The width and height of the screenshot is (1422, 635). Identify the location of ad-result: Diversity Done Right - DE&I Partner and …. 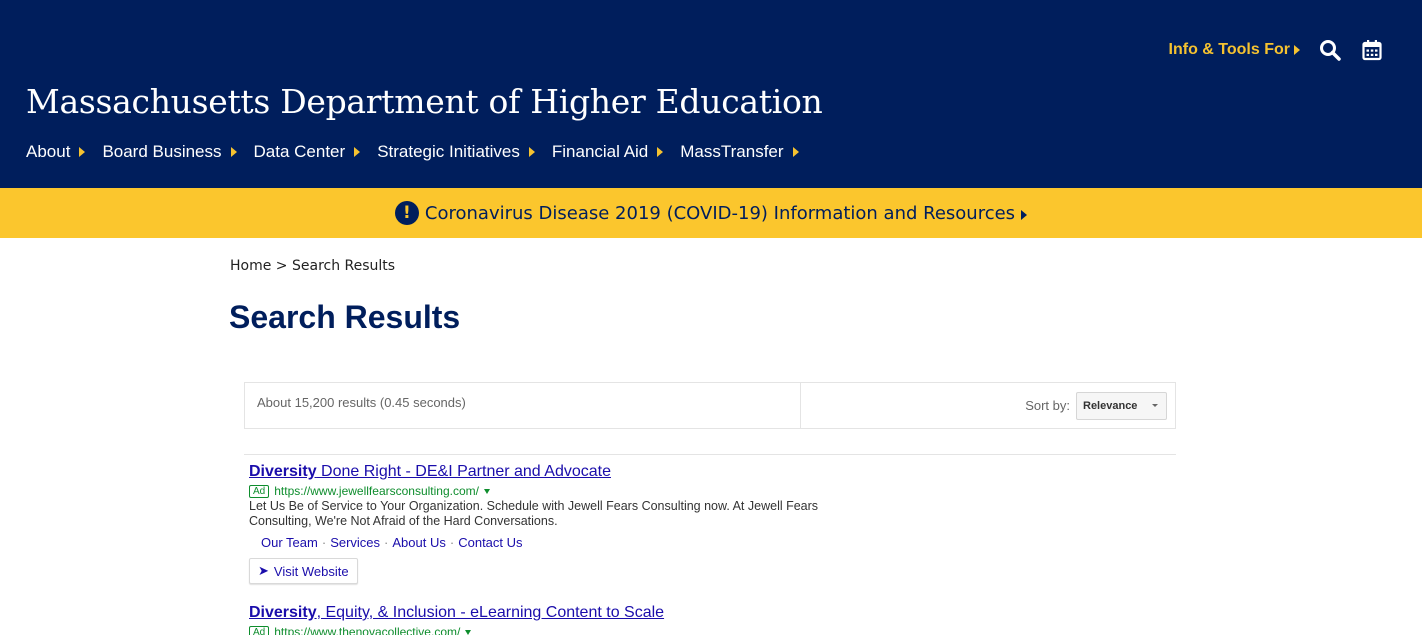
(569, 523).